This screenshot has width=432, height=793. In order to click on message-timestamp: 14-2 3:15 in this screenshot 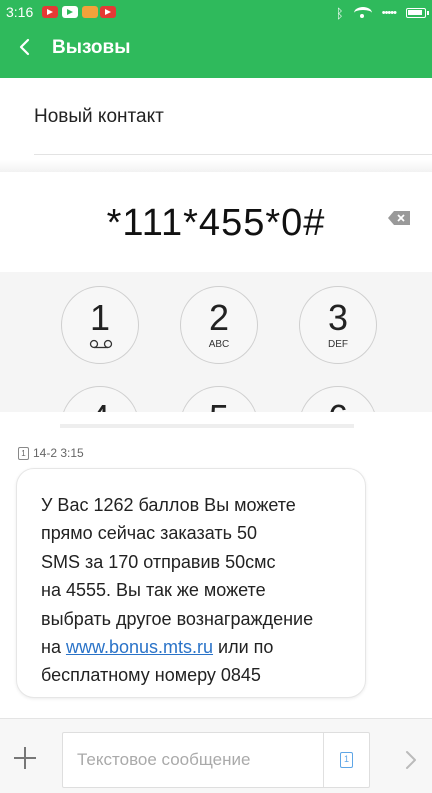, I will do `click(58, 453)`.